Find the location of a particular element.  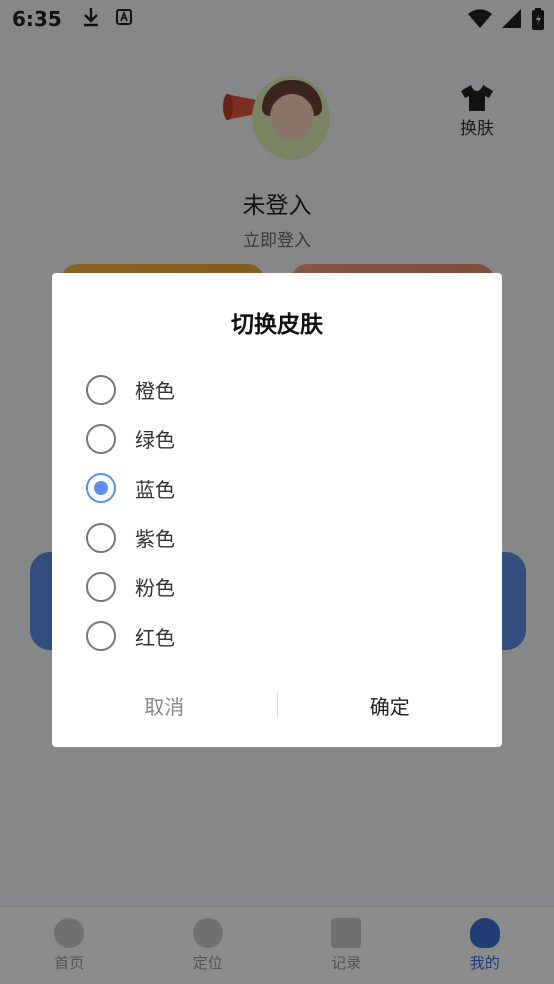

option-label: 紫色 is located at coordinates (155, 539).